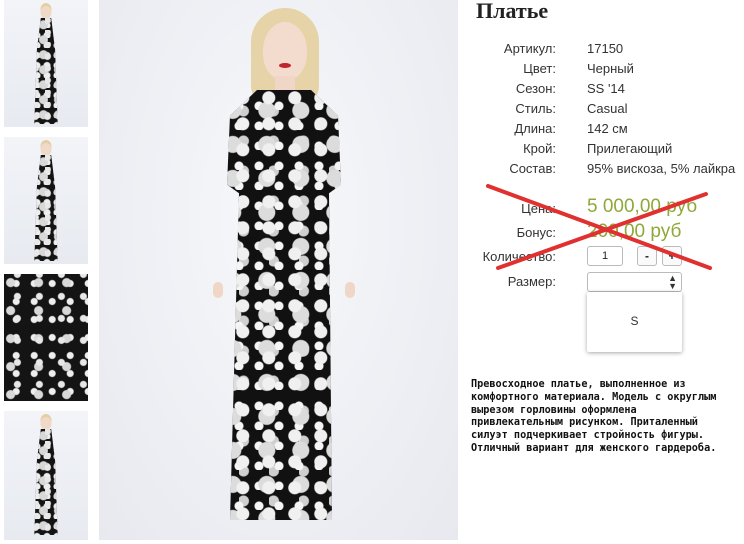 This screenshot has height=544, width=744. Describe the element at coordinates (512, 11) in the screenshot. I see `product-title: Платье` at that location.